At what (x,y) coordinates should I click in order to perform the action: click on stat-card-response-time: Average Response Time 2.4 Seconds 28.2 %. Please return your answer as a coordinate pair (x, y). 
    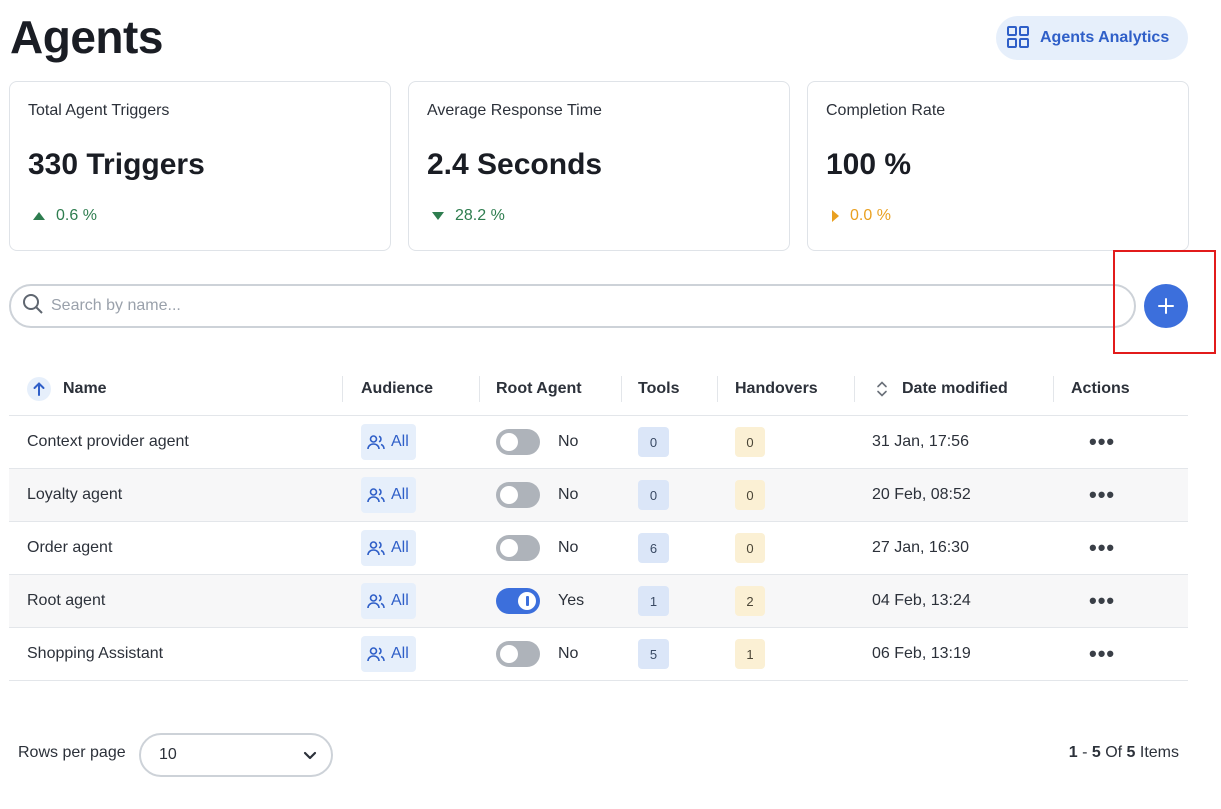
    Looking at the image, I should click on (599, 166).